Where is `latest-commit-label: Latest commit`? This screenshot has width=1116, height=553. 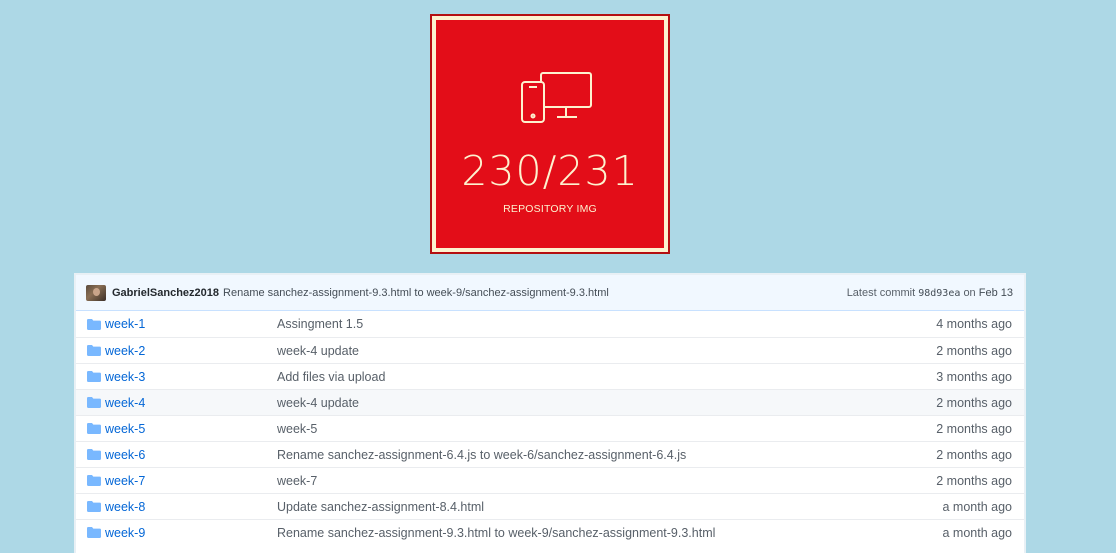 latest-commit-label: Latest commit is located at coordinates (881, 292).